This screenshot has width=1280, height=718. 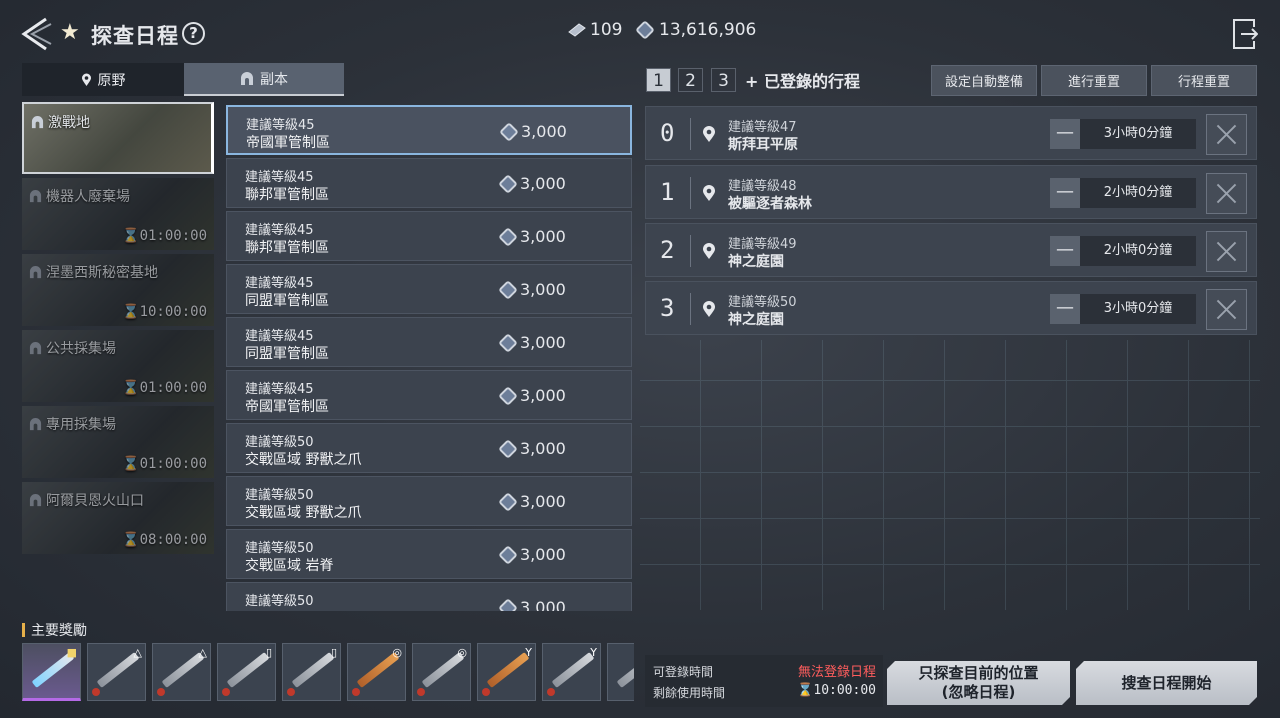 What do you see at coordinates (620, 672) in the screenshot?
I see `reward-item` at bounding box center [620, 672].